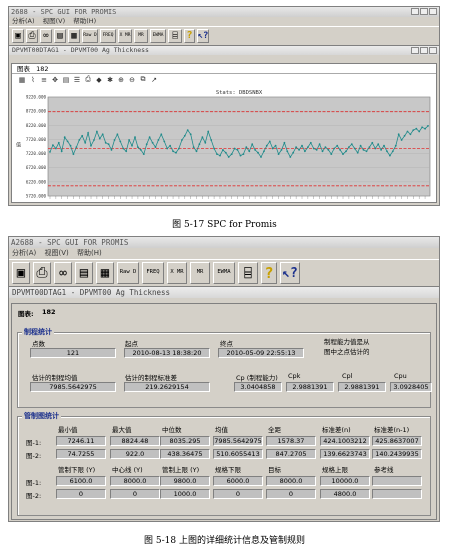 This screenshot has width=449, height=551. Describe the element at coordinates (415, 11) in the screenshot. I see `minimize-button` at that location.